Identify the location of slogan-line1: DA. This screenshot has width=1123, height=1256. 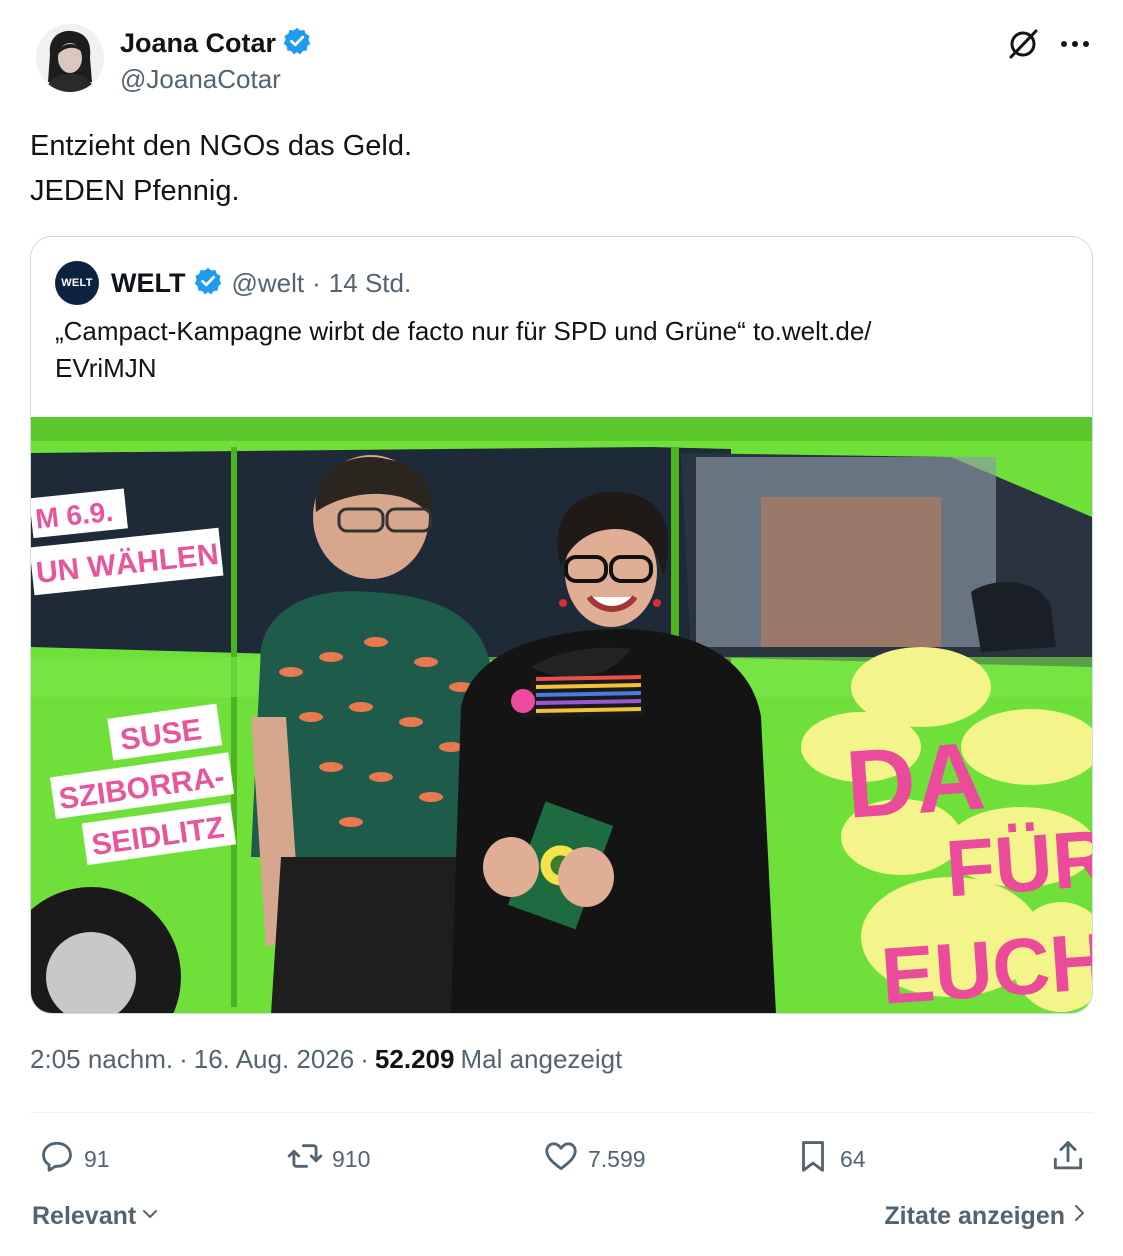
(916, 780).